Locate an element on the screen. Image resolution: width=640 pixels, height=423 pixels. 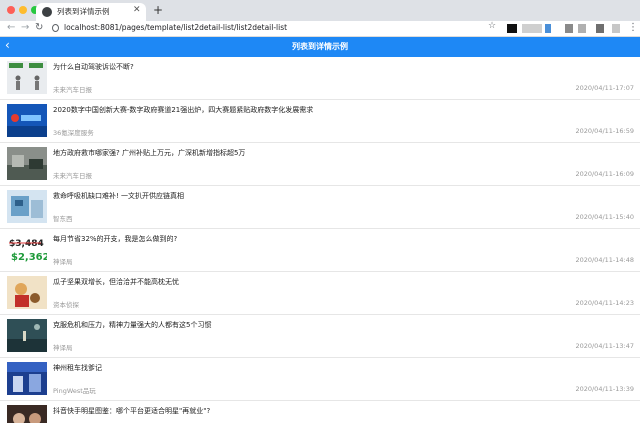
tab-close-icon: ✕ is located at coordinates (137, 10).